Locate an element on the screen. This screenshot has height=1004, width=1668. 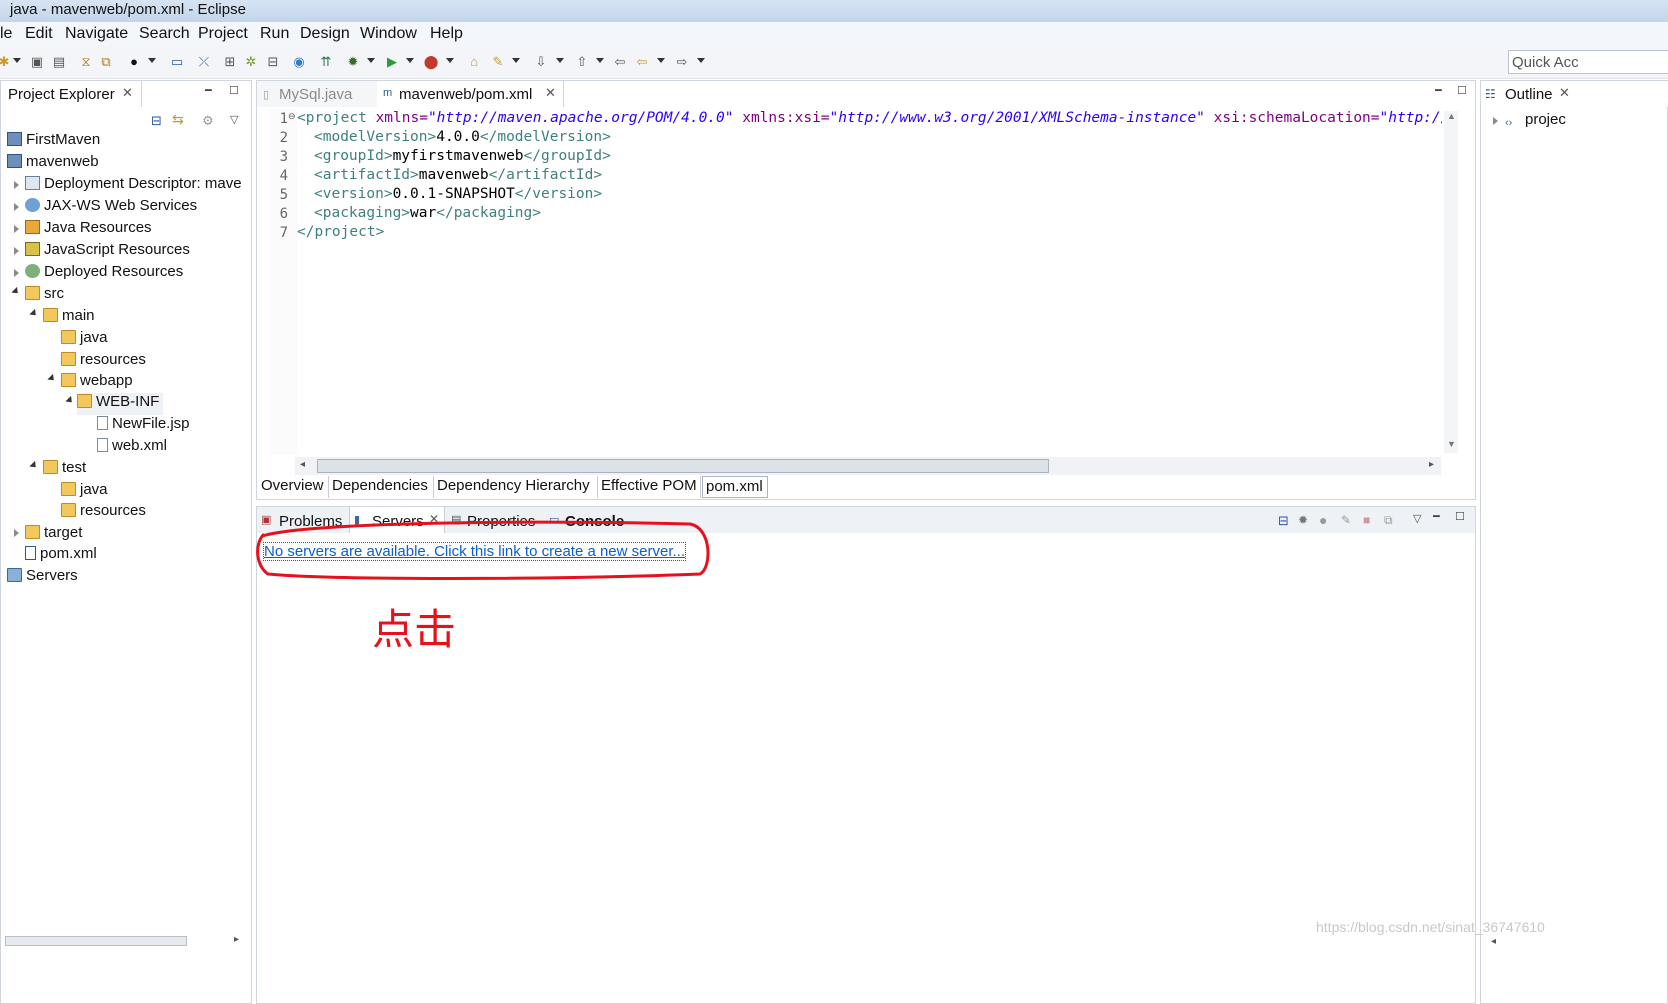
external-tools-dropdown-icon is located at coordinates (450, 60).